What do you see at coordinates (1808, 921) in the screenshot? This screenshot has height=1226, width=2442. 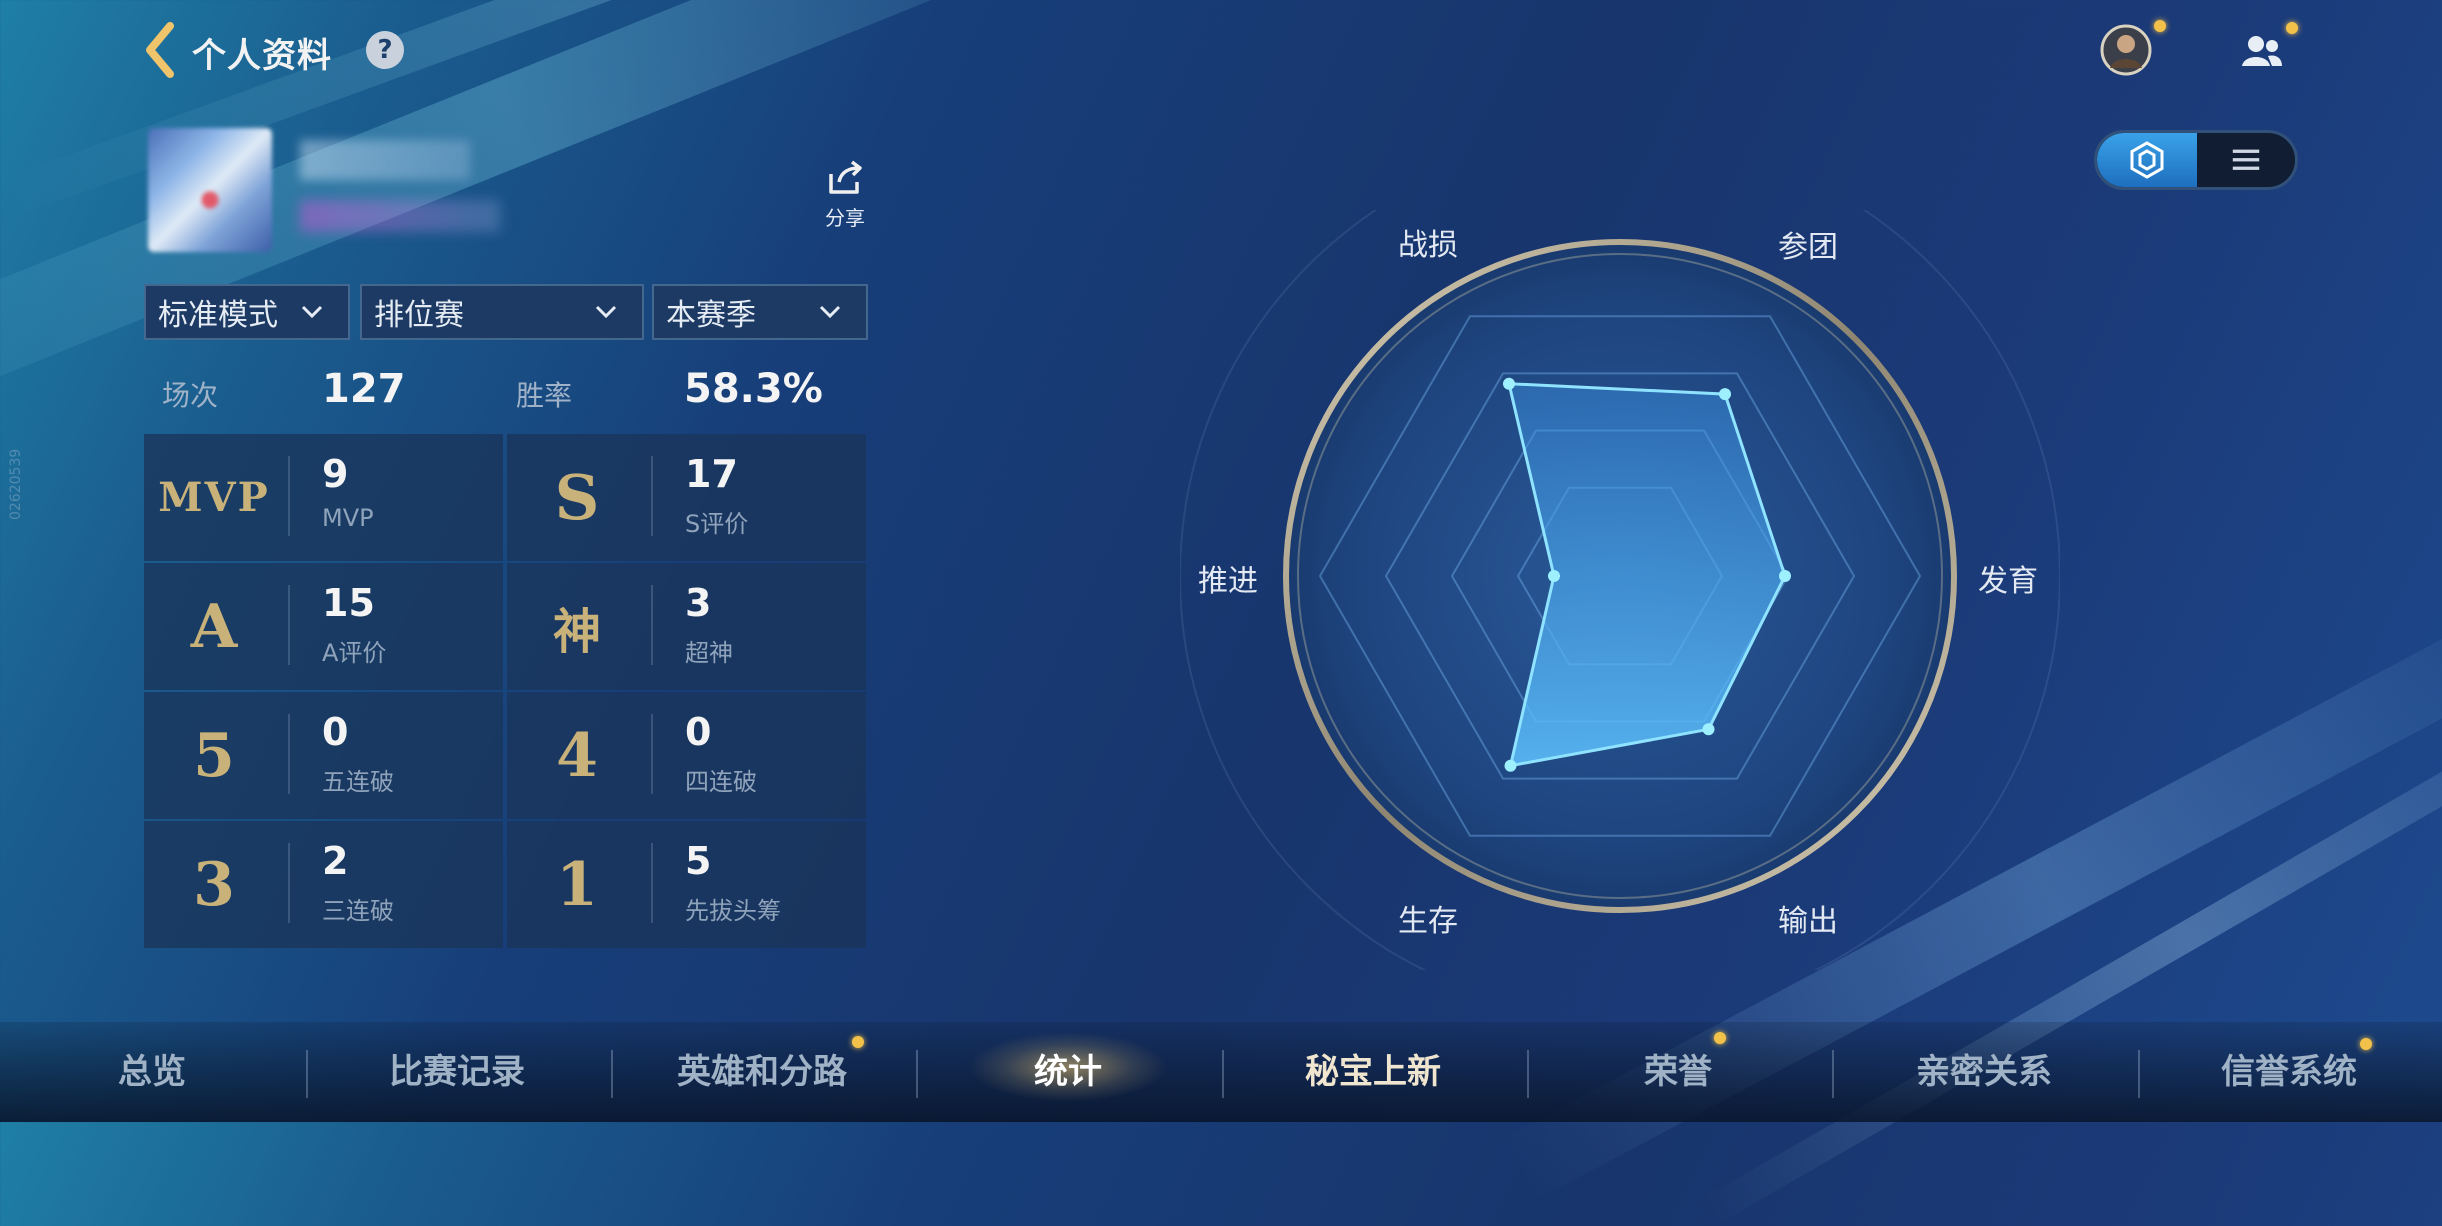 I see `radar-axis-label: 输出` at bounding box center [1808, 921].